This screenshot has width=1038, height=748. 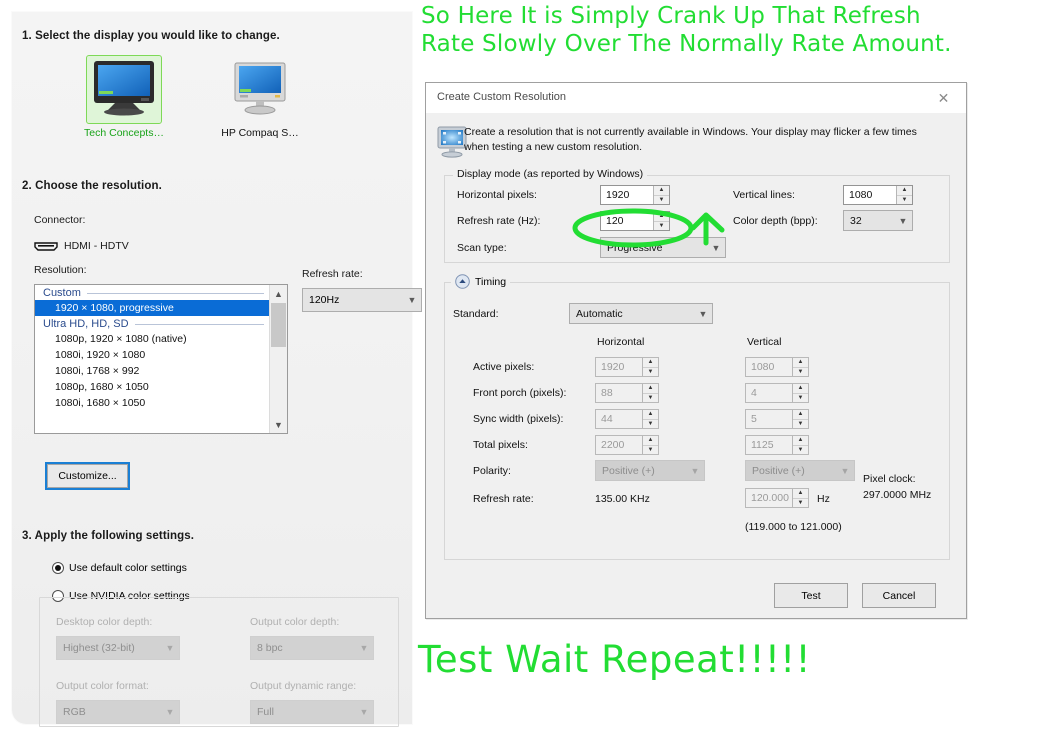 I want to click on refresh-rate-value: 120, so click(x=615, y=221).